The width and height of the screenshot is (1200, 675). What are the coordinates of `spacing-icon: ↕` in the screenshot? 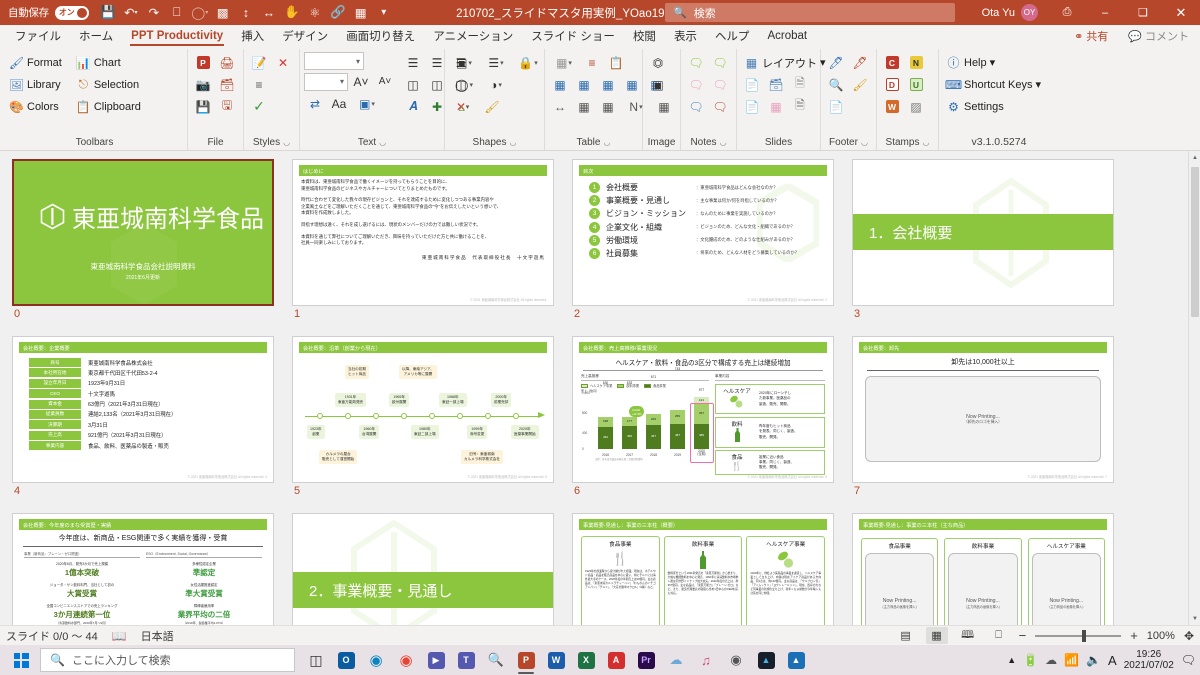 It's located at (246, 12).